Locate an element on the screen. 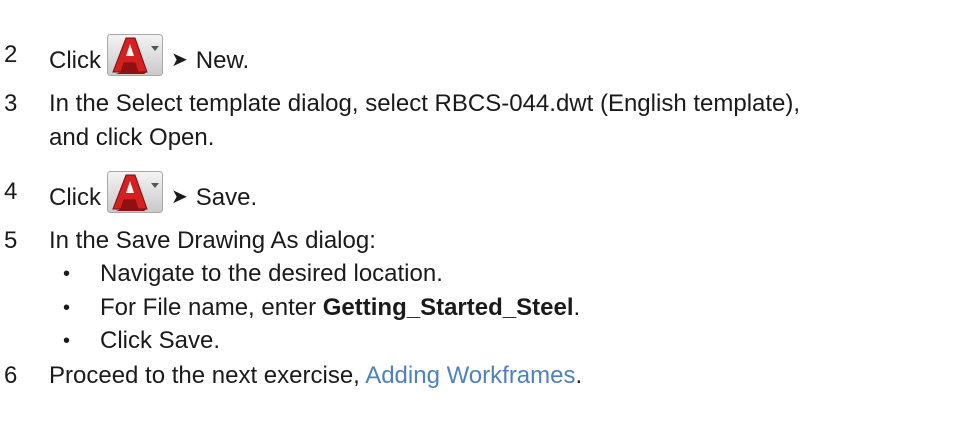 This screenshot has width=961, height=426. step-number: 5 is located at coordinates (11, 240).